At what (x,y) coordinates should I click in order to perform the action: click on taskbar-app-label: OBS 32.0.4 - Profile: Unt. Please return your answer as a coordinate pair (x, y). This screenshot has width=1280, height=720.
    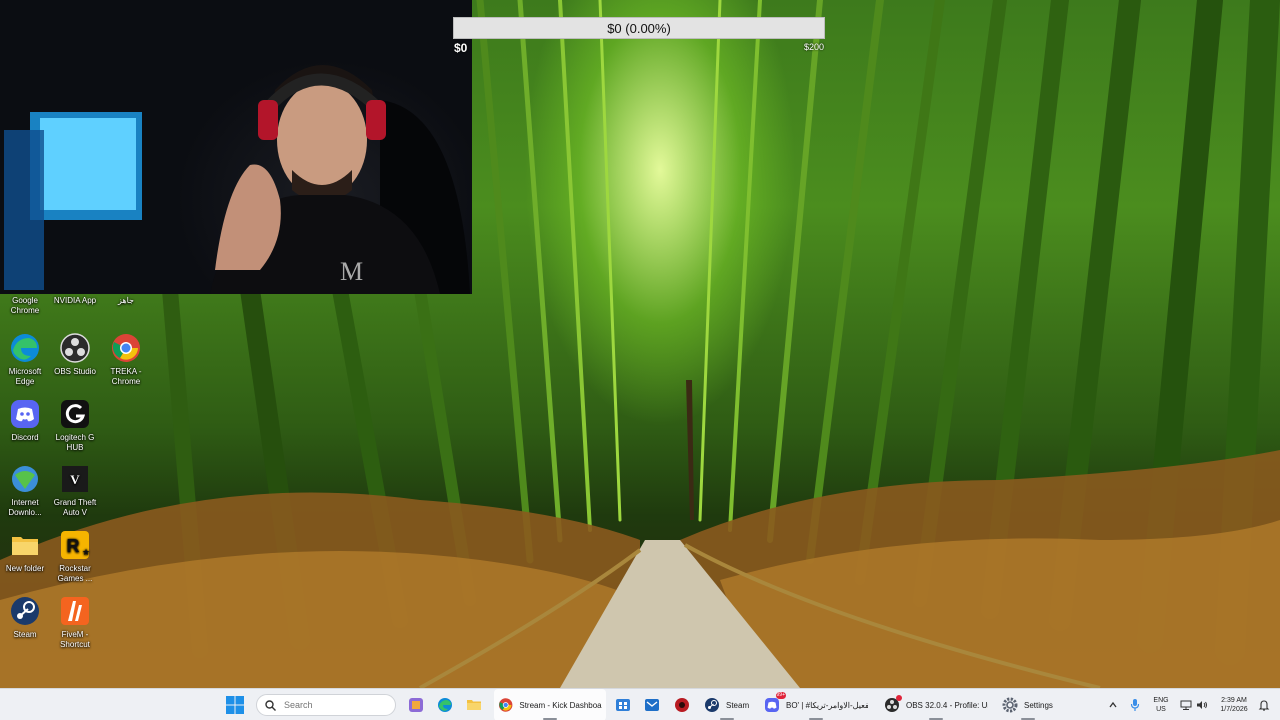
    Looking at the image, I should click on (947, 705).